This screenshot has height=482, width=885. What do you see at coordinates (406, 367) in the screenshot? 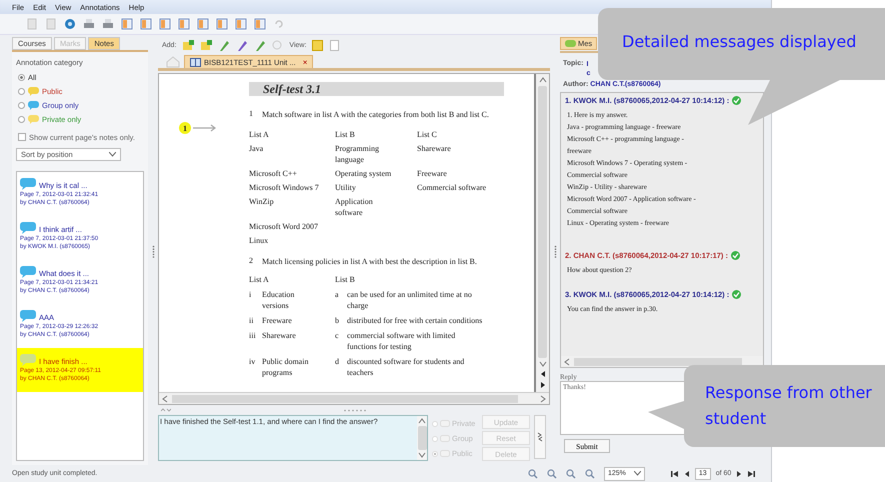
I see `table-cell-text: discounted software for students and teachers` at bounding box center [406, 367].